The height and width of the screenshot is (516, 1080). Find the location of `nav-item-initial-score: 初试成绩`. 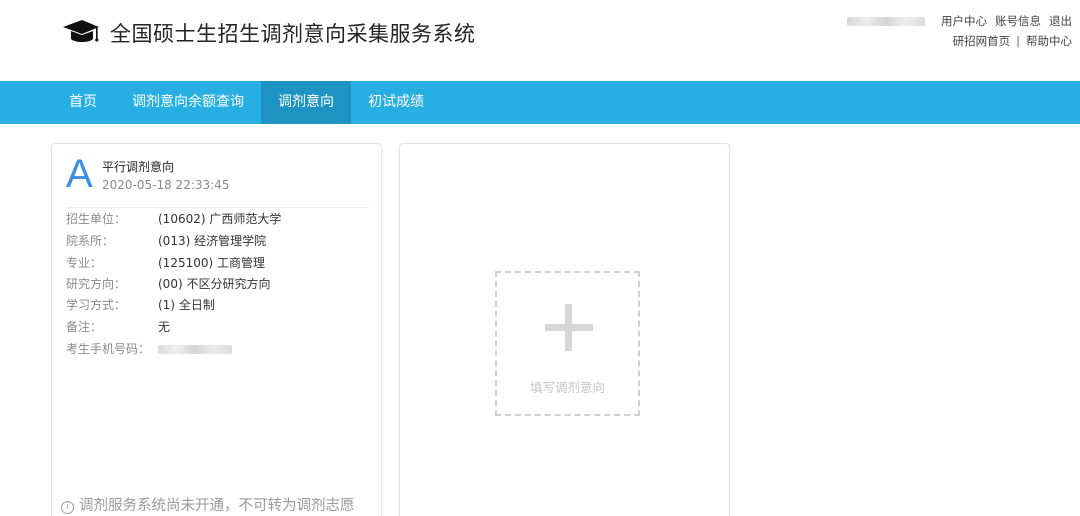

nav-item-initial-score: 初试成绩 is located at coordinates (396, 102).